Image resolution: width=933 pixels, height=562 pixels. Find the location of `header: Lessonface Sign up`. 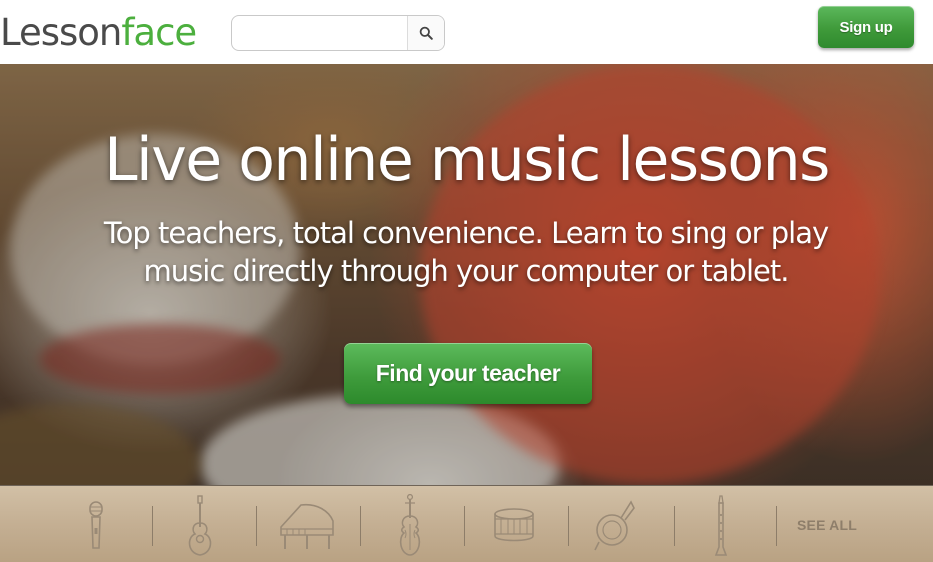

header: Lessonface Sign up is located at coordinates (466, 32).